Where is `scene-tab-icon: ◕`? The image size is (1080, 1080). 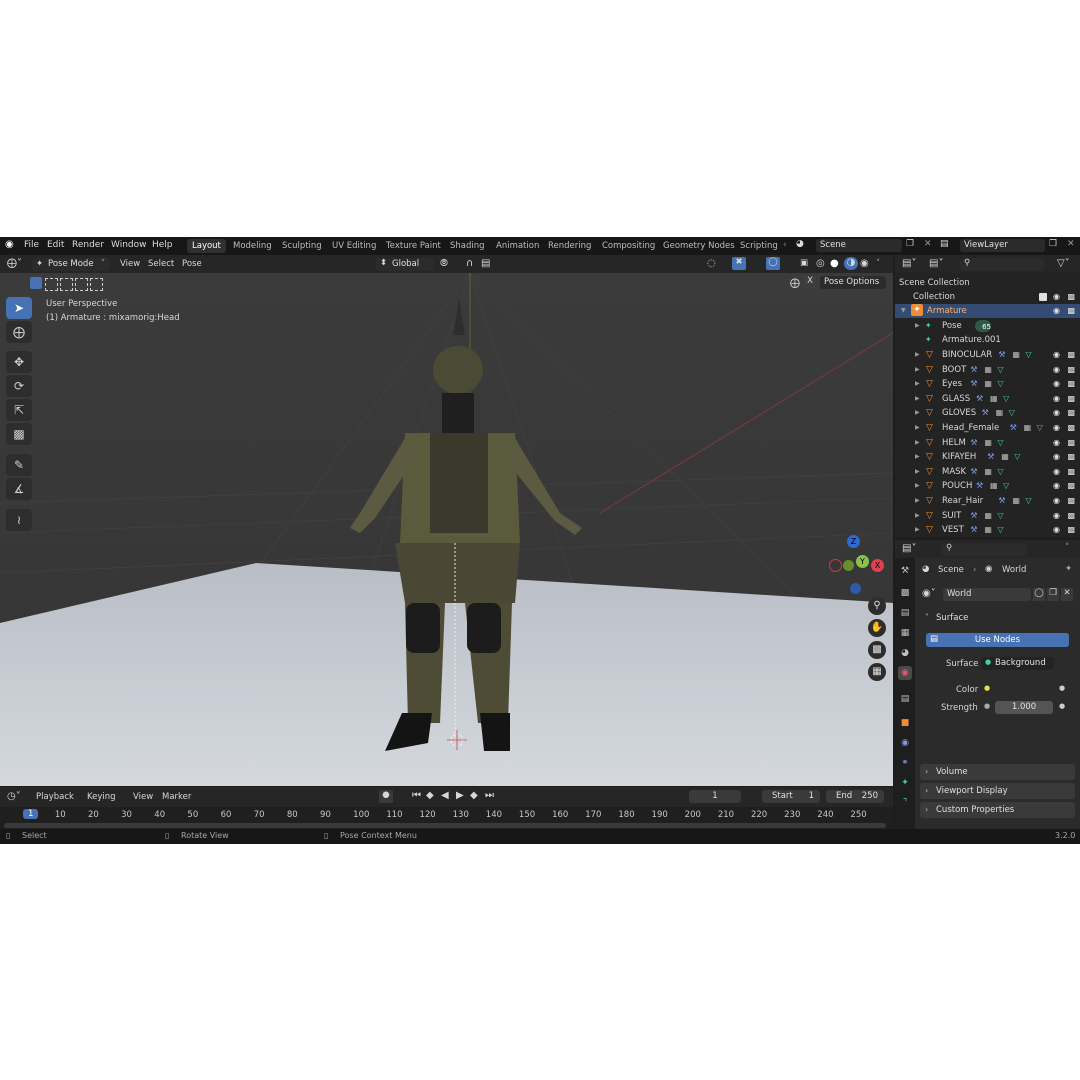 scene-tab-icon: ◕ is located at coordinates (905, 653).